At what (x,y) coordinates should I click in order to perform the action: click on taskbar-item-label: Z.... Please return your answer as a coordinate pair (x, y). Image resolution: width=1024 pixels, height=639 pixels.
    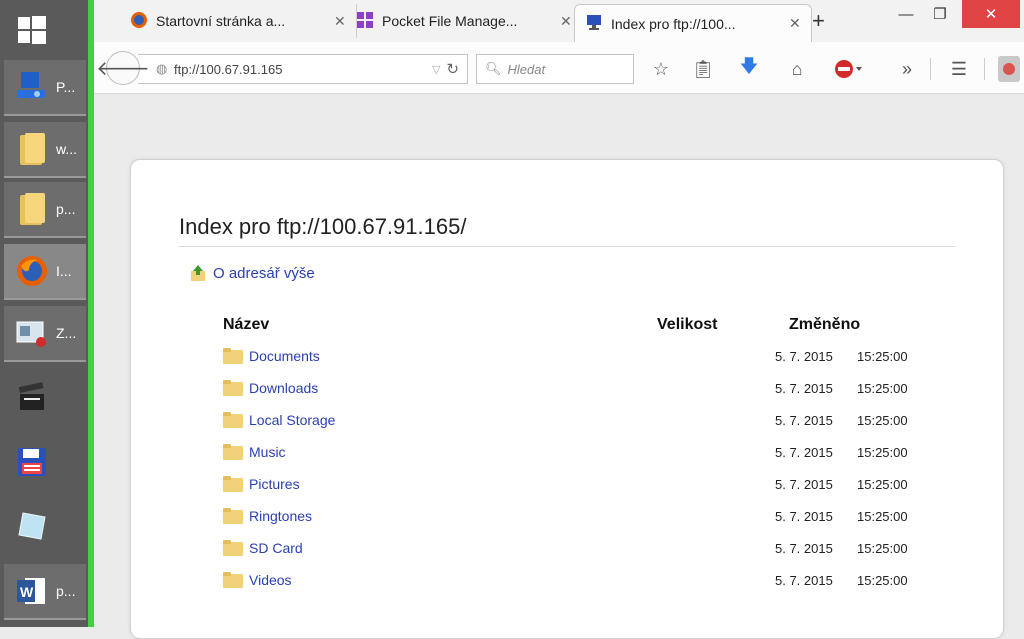
    Looking at the image, I should click on (66, 333).